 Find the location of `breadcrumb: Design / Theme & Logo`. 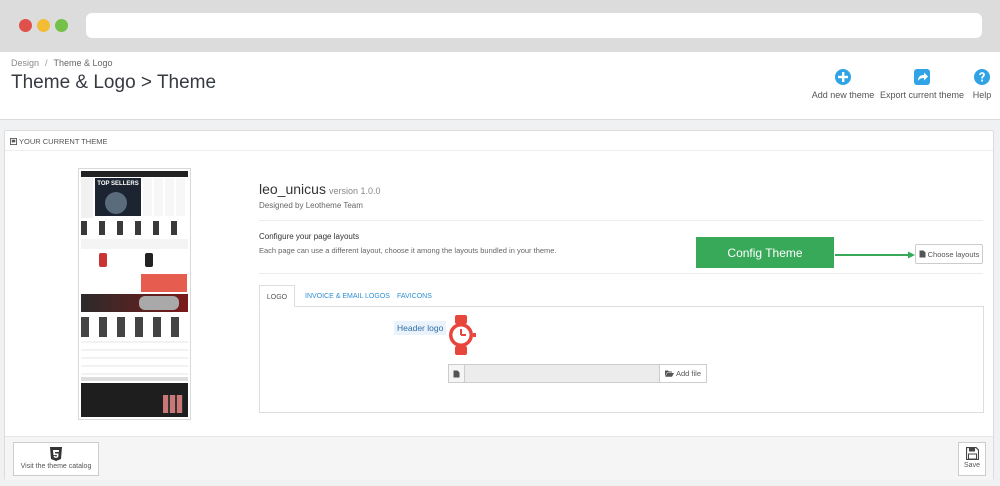

breadcrumb: Design / Theme & Logo is located at coordinates (62, 63).